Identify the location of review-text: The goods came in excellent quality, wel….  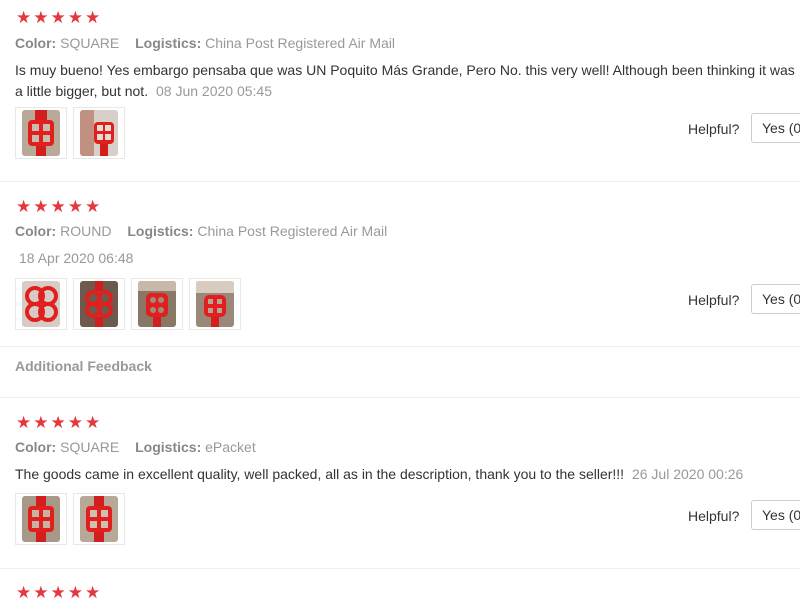
(405, 474).